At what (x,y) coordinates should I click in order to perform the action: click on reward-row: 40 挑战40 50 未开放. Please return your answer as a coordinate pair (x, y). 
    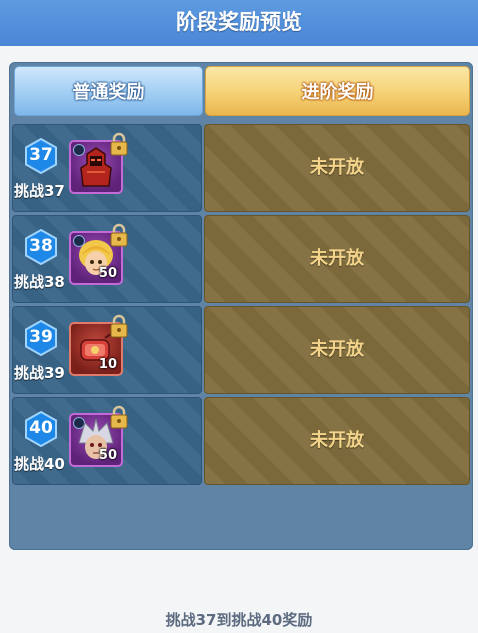
    Looking at the image, I should click on (241, 441).